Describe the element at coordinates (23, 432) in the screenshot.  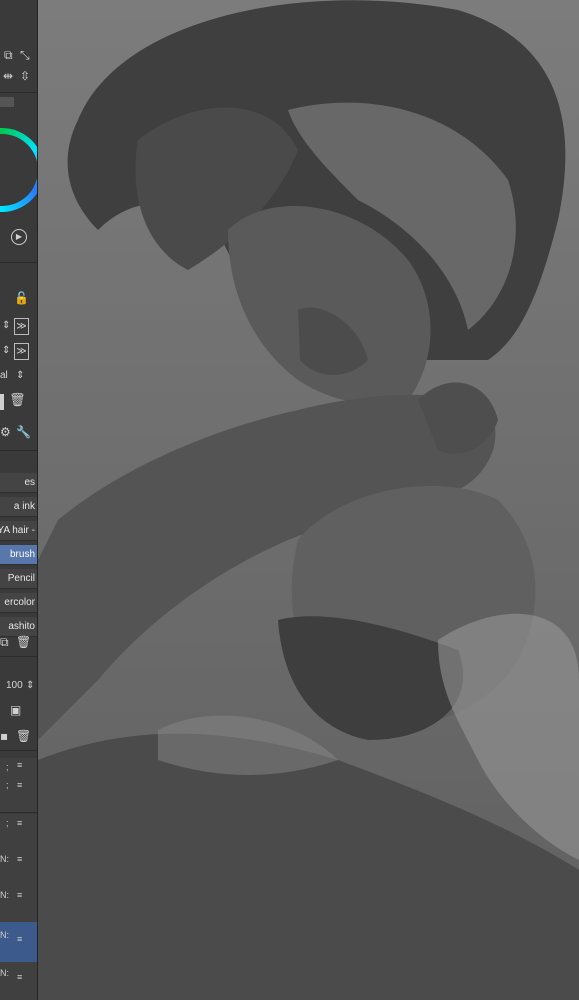
I see `wrench-icon: 🔧` at that location.